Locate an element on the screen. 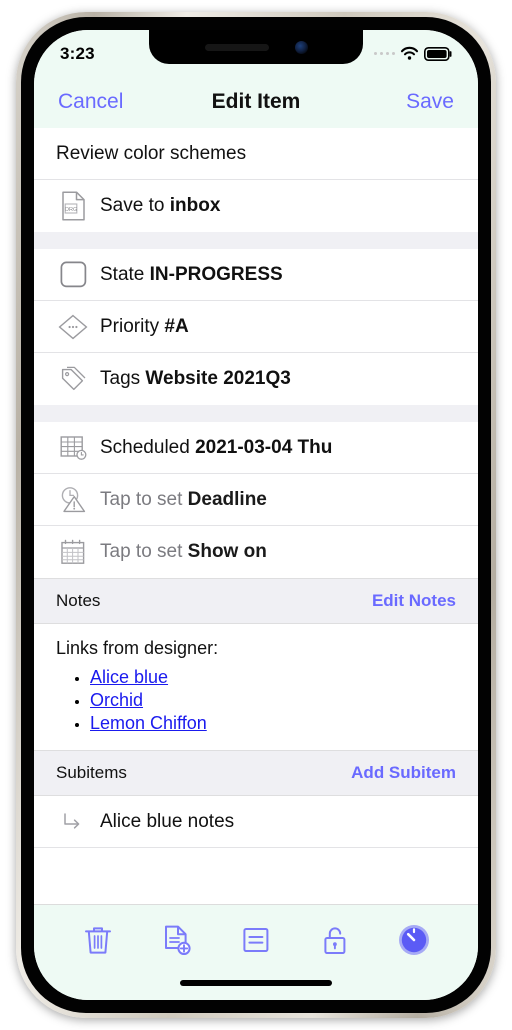  front-camera-icon is located at coordinates (301, 47).